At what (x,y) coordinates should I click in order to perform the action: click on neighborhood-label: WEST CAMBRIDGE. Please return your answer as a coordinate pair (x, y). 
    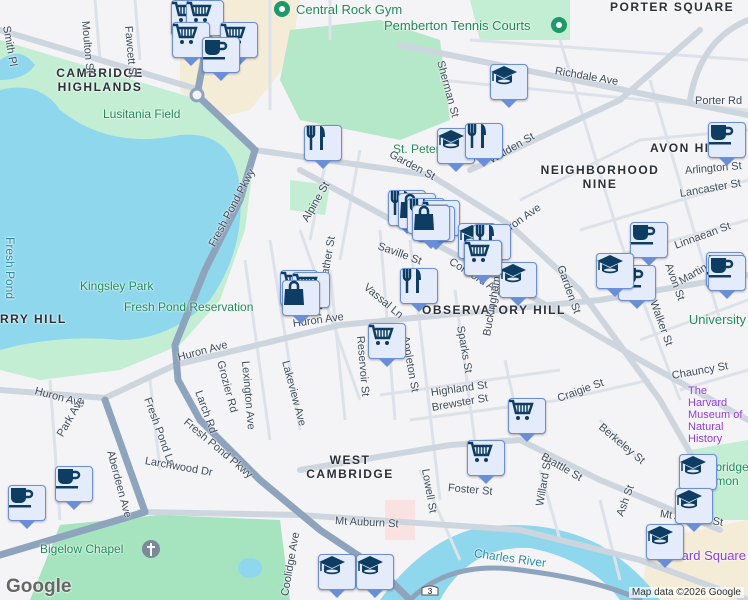
    Looking at the image, I should click on (350, 467).